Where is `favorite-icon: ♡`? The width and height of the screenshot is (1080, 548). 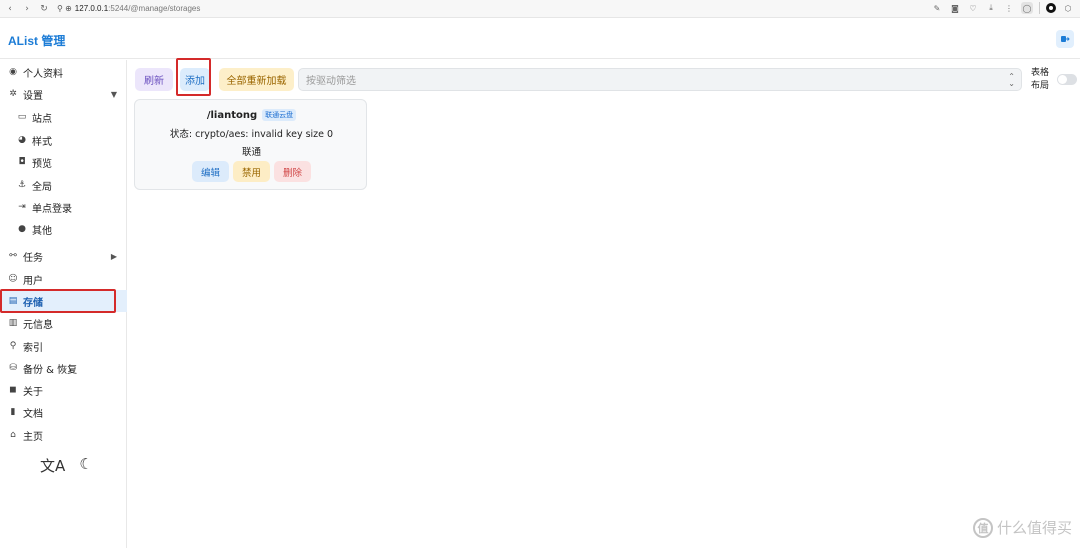 favorite-icon: ♡ is located at coordinates (973, 8).